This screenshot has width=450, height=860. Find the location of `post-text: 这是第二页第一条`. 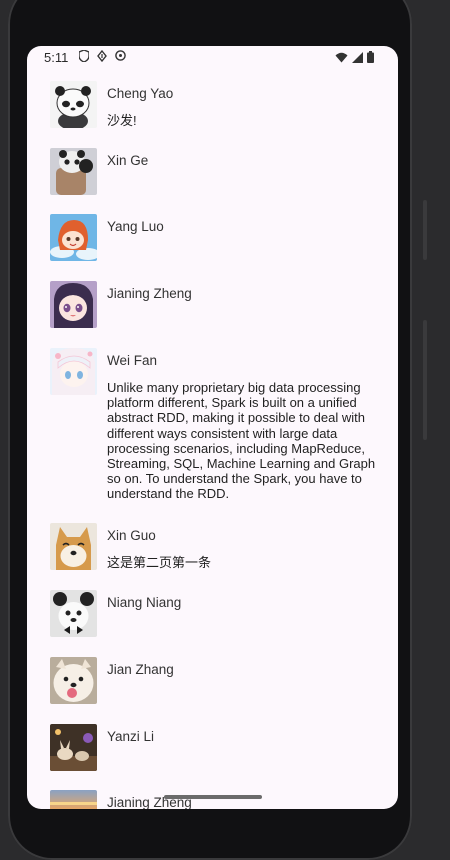

post-text: 这是第二页第一条 is located at coordinates (159, 562).